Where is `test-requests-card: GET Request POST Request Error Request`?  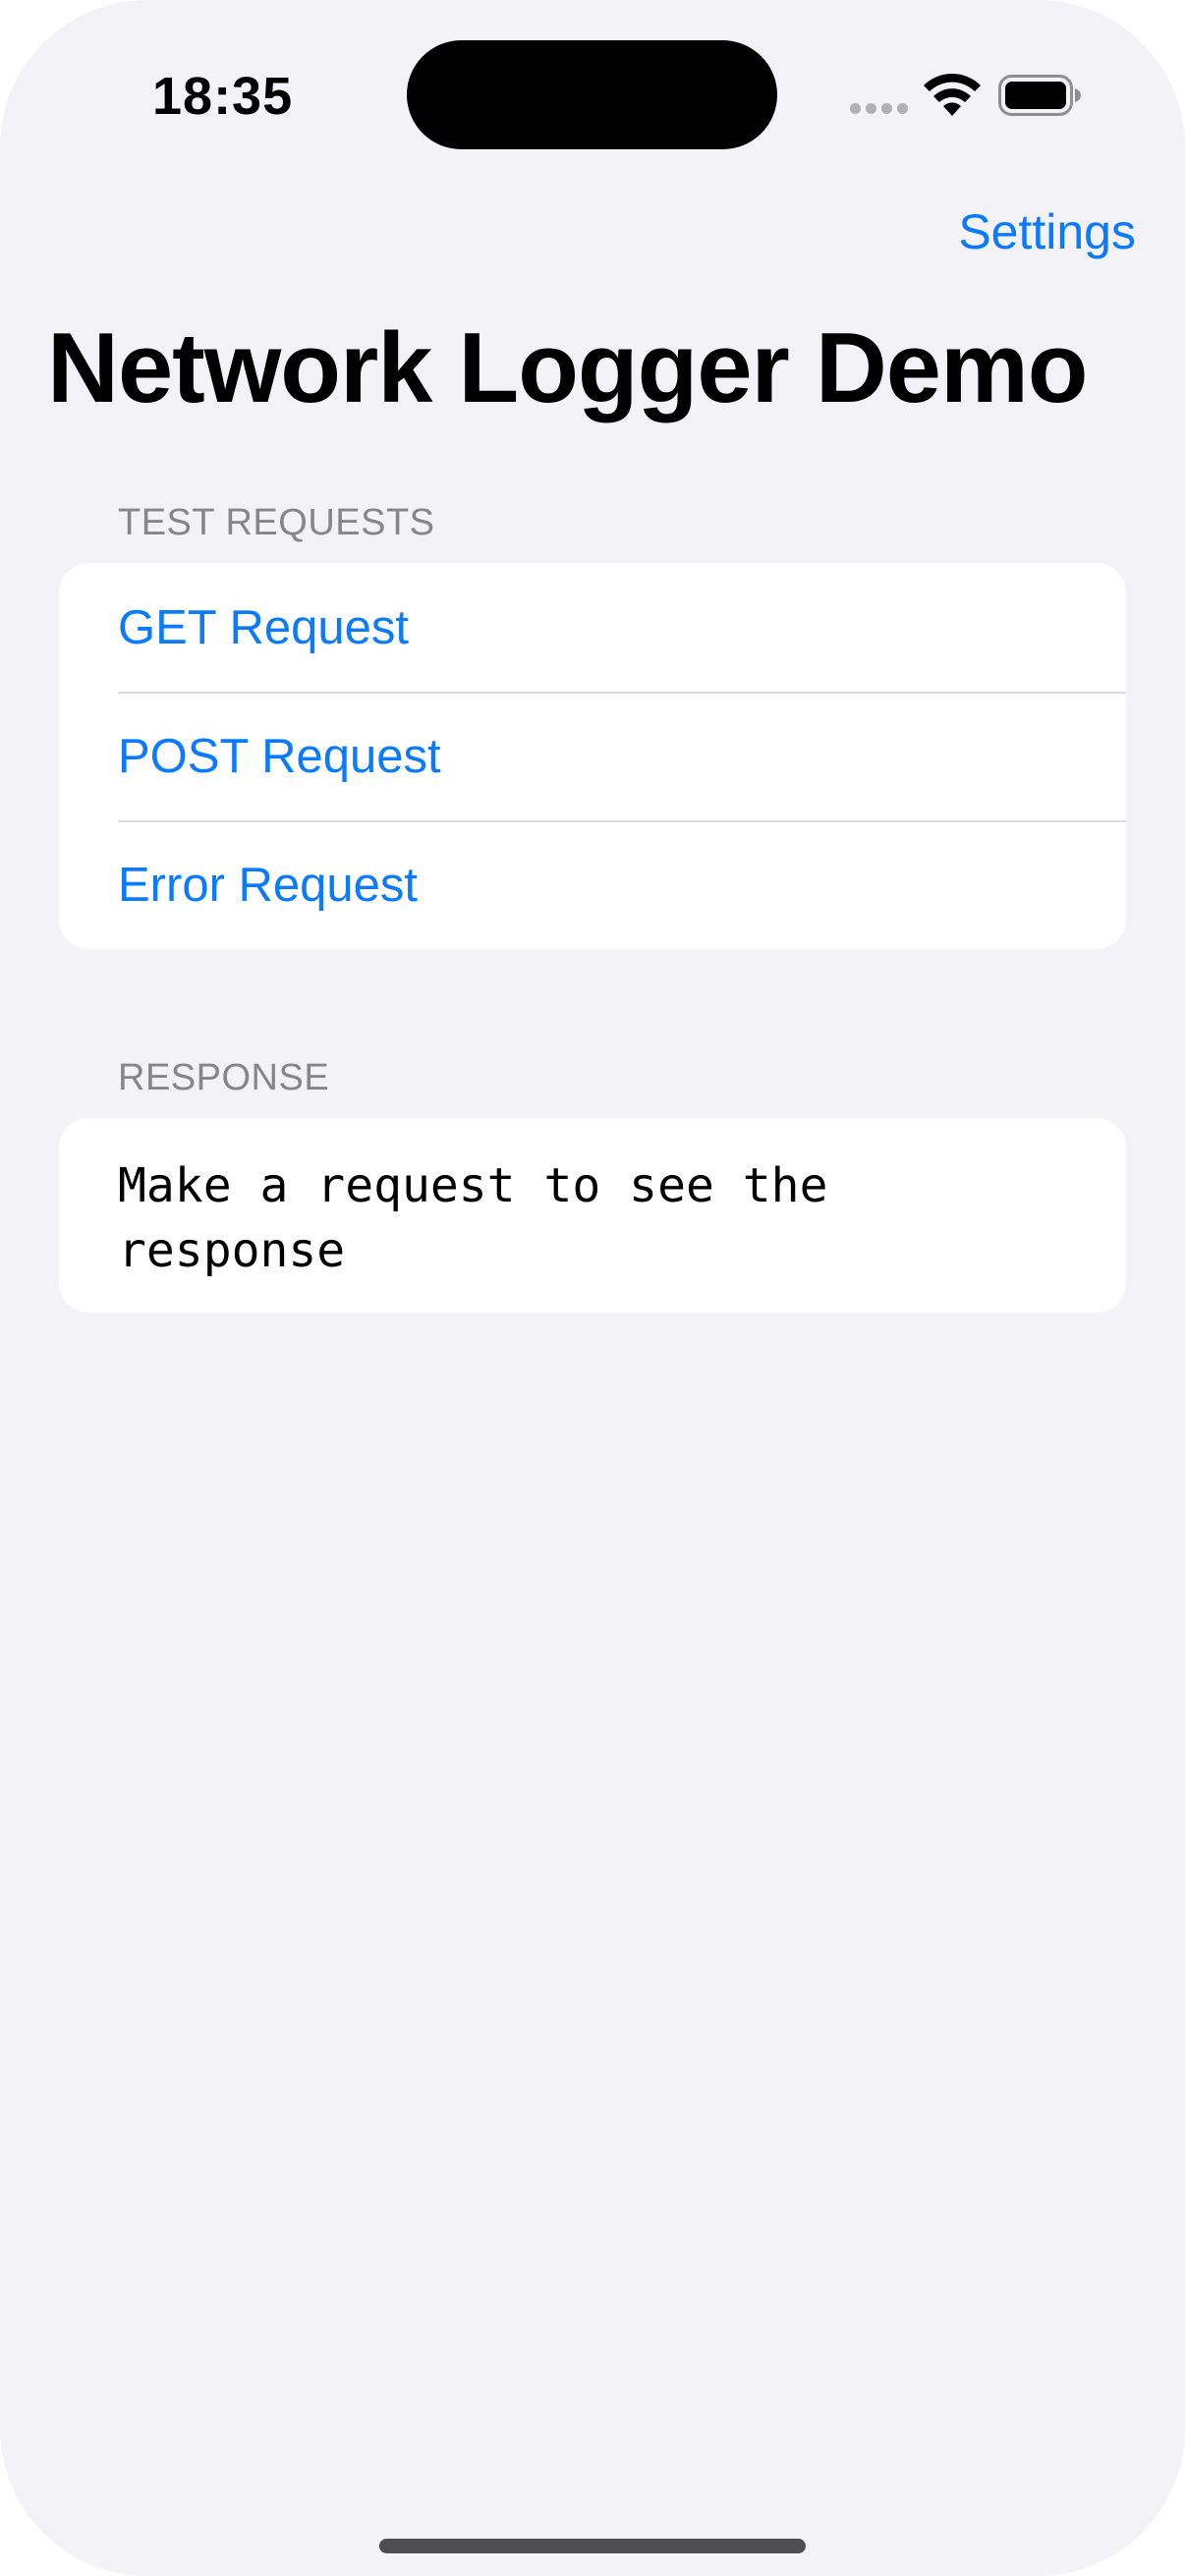 test-requests-card: GET Request POST Request Error Request is located at coordinates (592, 756).